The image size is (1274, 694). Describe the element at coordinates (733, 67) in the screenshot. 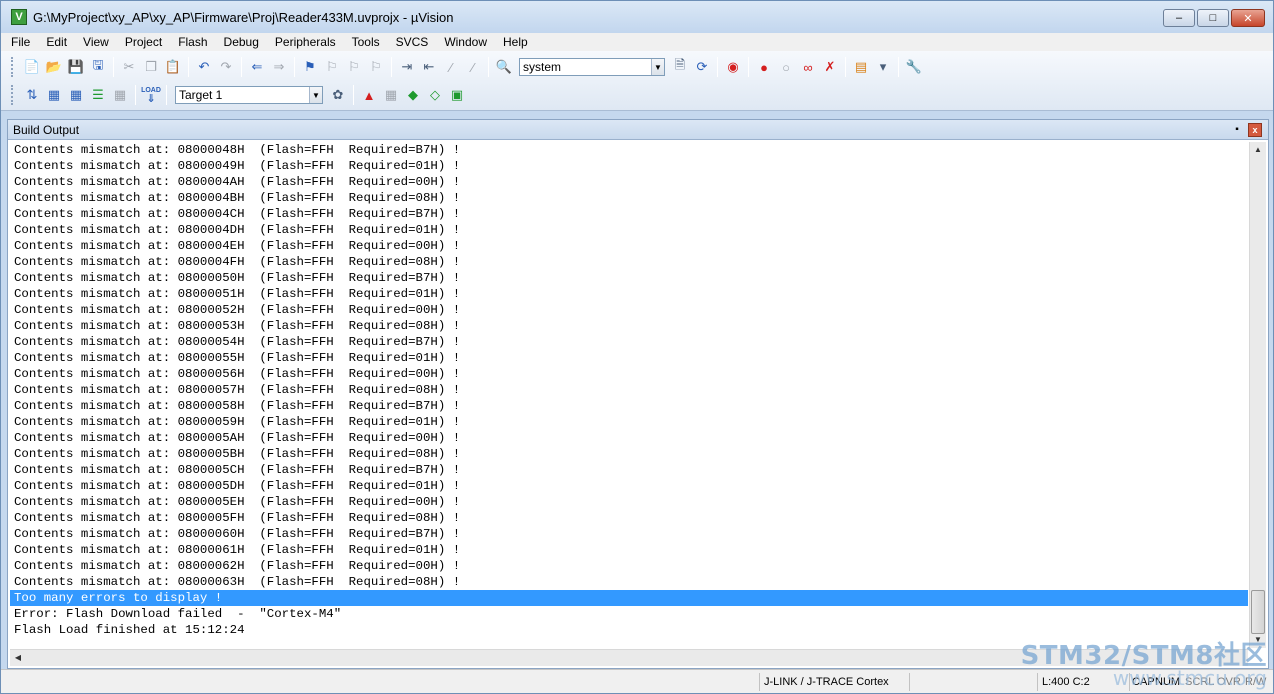

I see `start-debug-icon: ◉` at that location.